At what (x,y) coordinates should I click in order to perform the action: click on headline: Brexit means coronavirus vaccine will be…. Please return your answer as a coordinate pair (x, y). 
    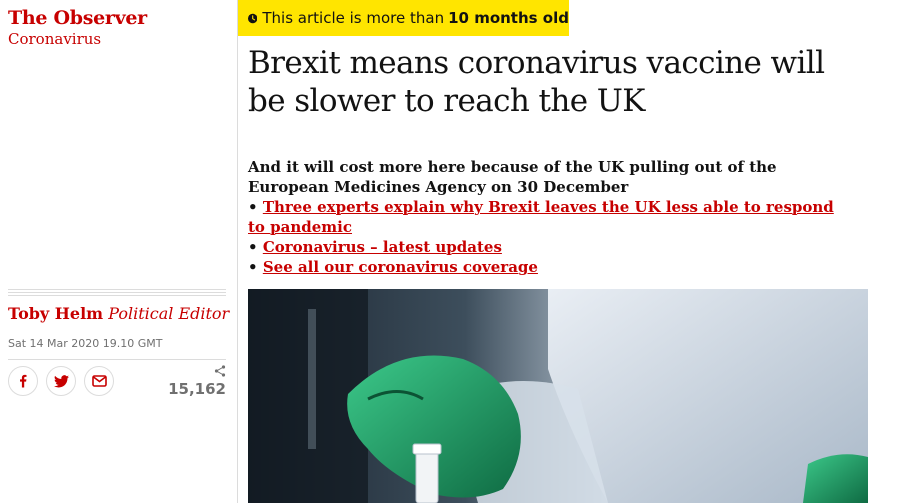
    Looking at the image, I should click on (536, 82).